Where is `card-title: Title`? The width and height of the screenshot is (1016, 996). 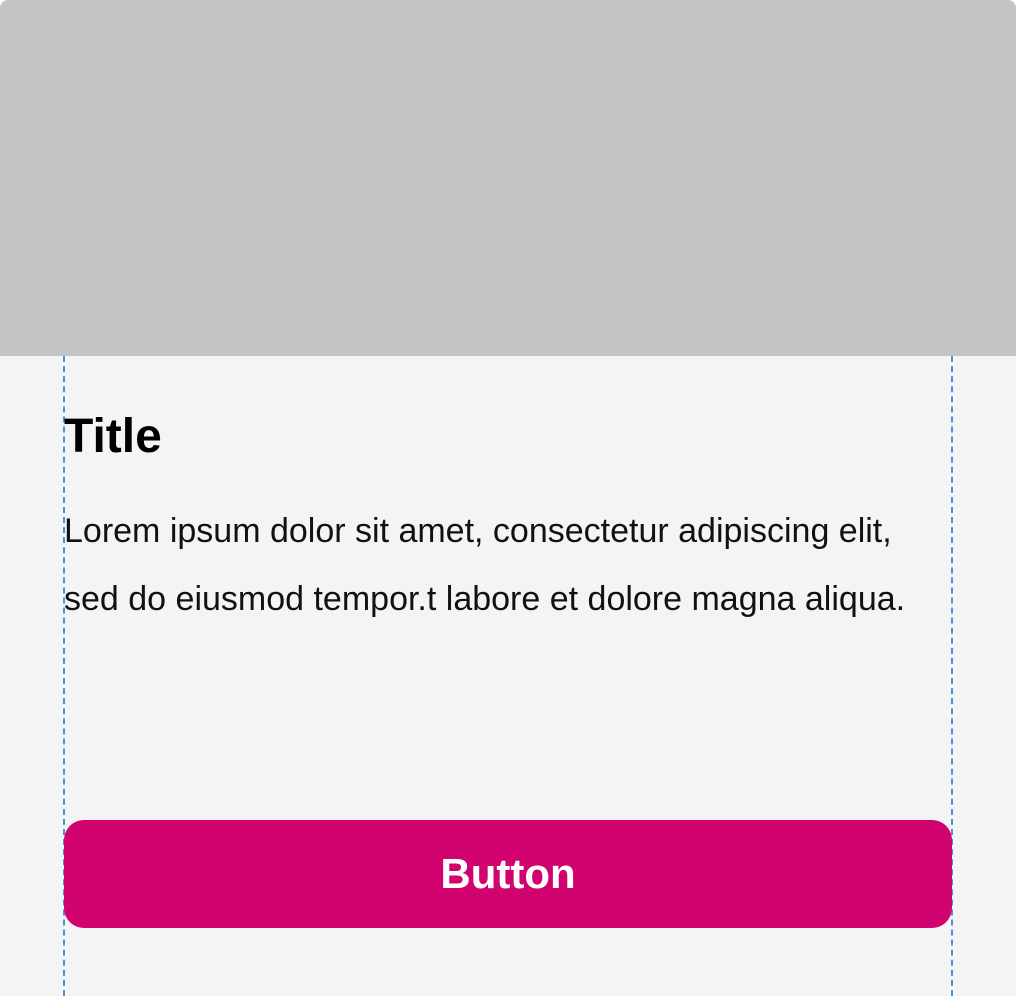 card-title: Title is located at coordinates (113, 436).